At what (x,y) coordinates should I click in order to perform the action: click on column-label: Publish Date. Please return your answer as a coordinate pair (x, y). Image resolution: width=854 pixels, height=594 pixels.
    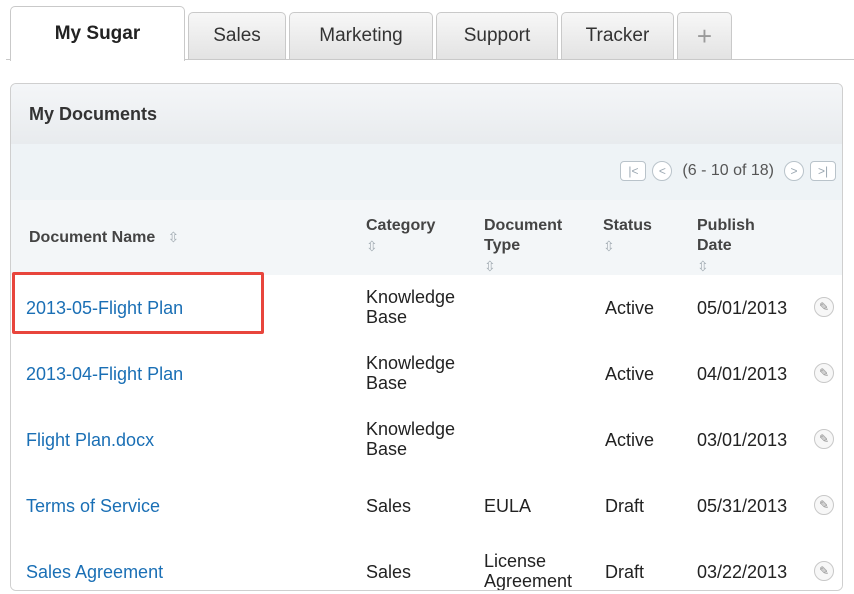
    Looking at the image, I should click on (726, 235).